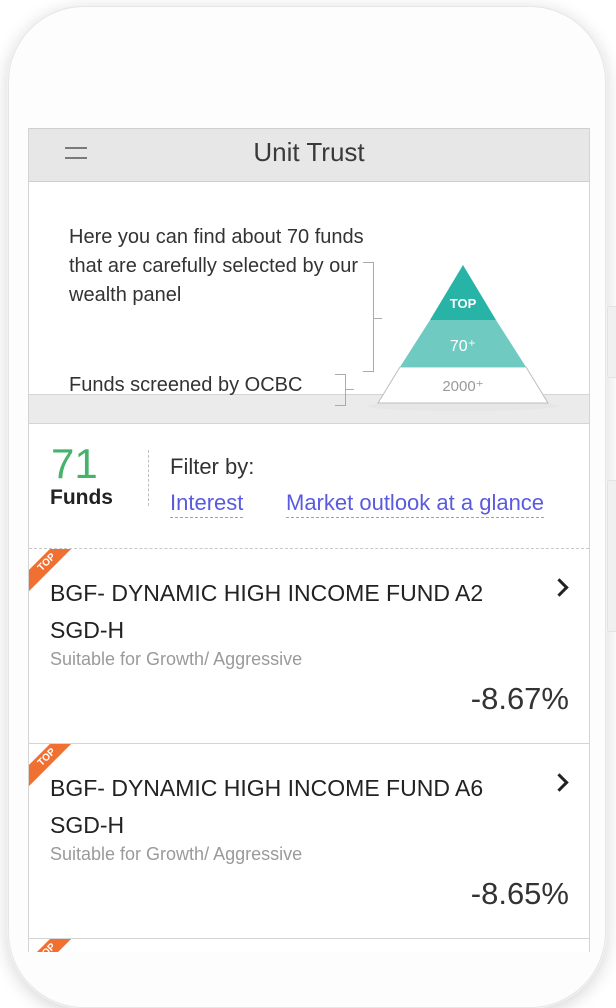  Describe the element at coordinates (55, 945) in the screenshot. I see `top-badge: TOP` at that location.